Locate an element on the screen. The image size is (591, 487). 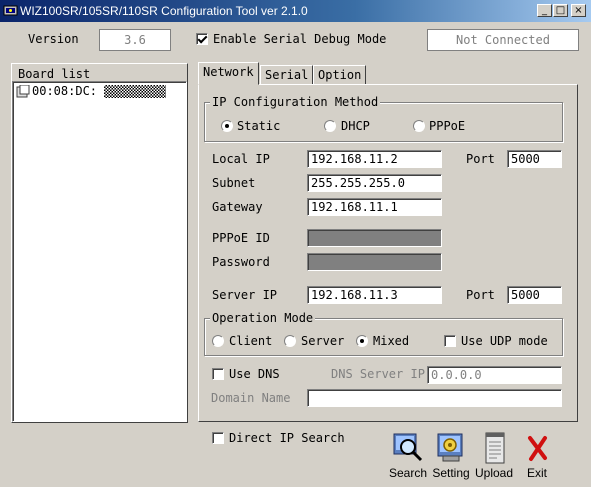
ip-static-radio is located at coordinates (227, 126).